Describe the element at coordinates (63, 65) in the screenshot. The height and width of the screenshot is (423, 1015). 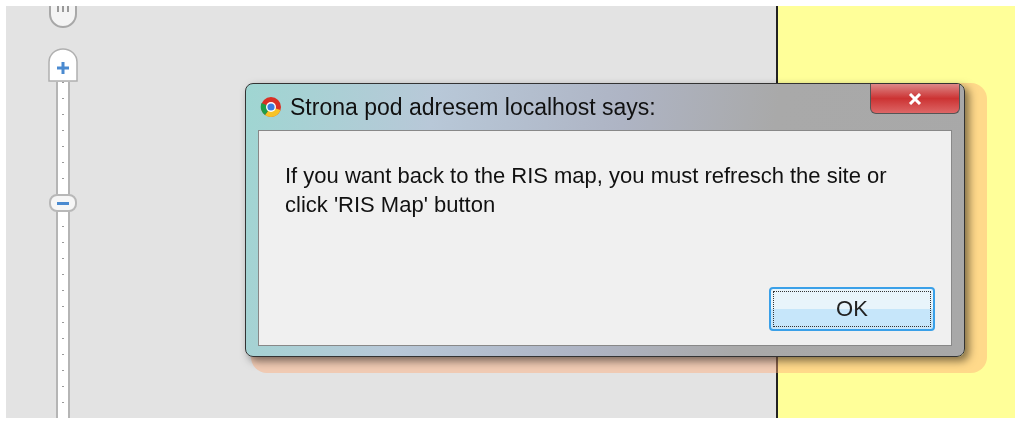
I see `zoom-in-icon` at that location.